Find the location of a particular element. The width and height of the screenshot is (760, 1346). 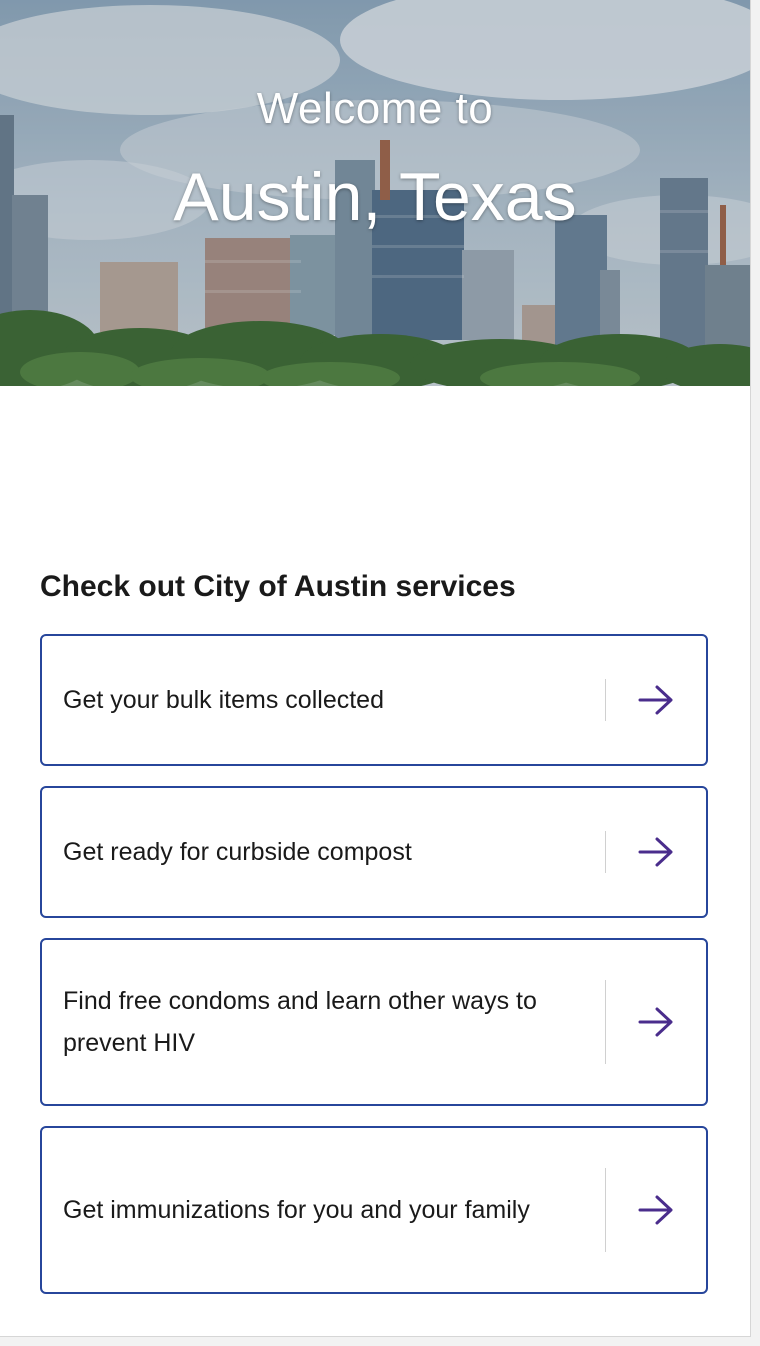

service-card-curbside-compost: Get ready for curbside compost is located at coordinates (374, 852).